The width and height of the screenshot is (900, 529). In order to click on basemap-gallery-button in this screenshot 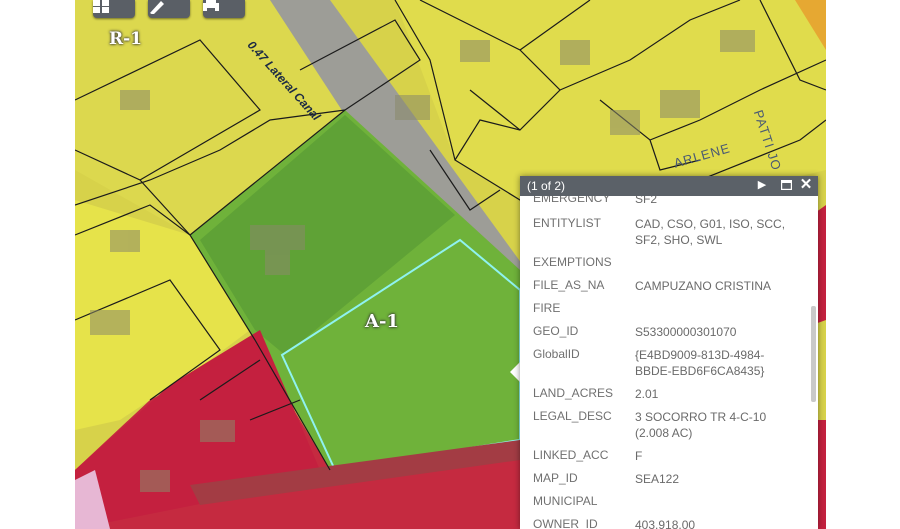, I will do `click(114, 9)`.